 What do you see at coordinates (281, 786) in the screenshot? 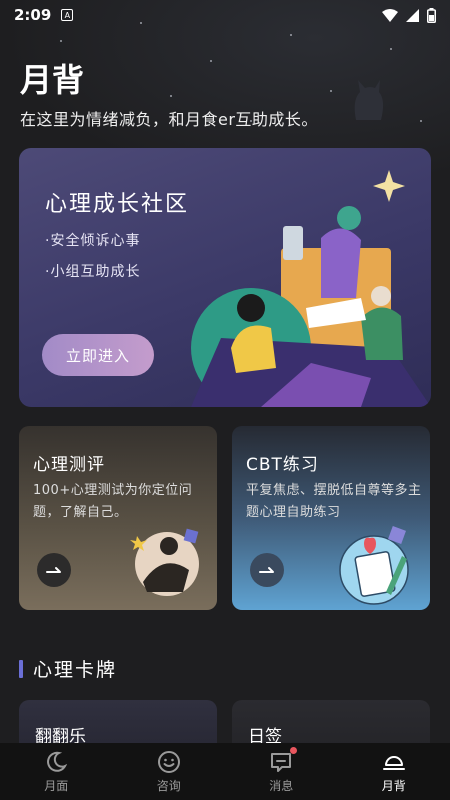
I see `tab-label: 消息` at bounding box center [281, 786].